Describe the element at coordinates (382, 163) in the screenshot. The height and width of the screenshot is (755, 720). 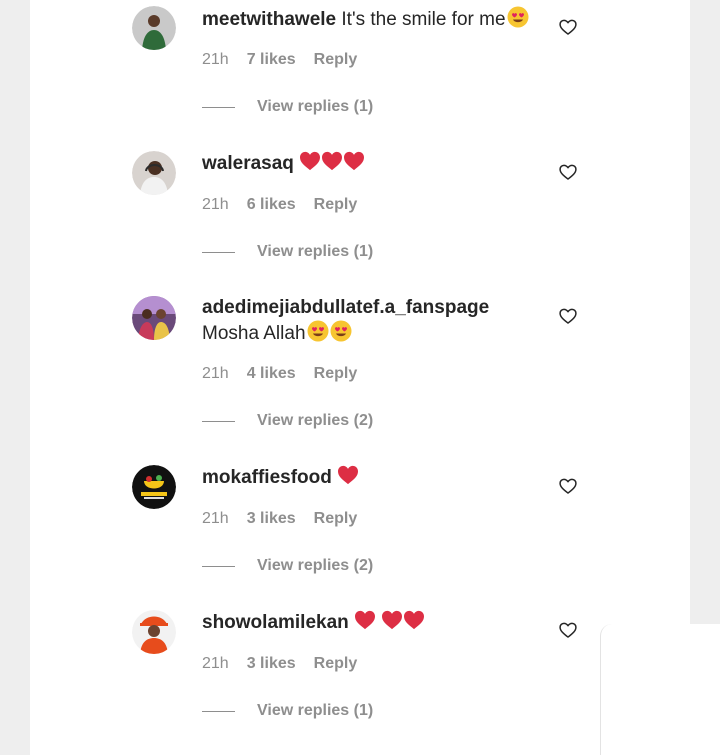
I see `comment-text: walerasaq` at that location.